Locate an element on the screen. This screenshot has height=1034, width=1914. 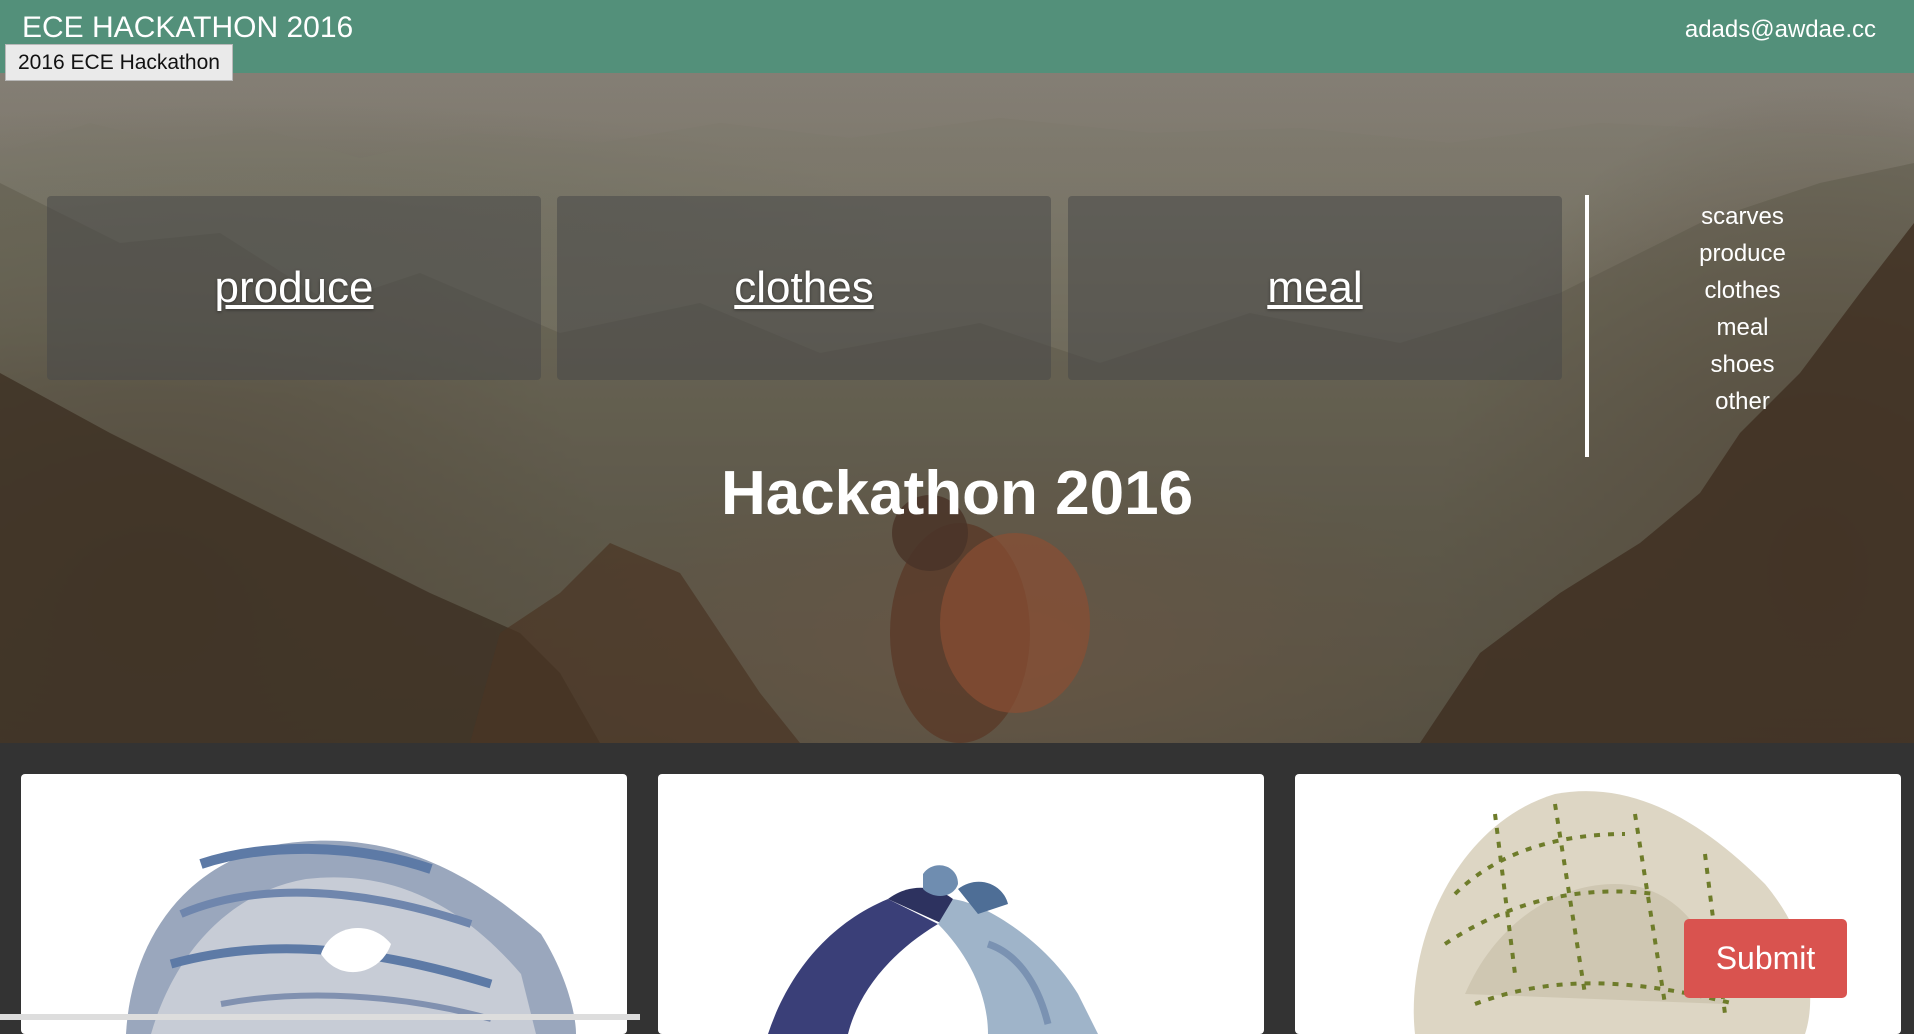
brand-tooltip: 2016 ECE Hackathon is located at coordinates (119, 62).